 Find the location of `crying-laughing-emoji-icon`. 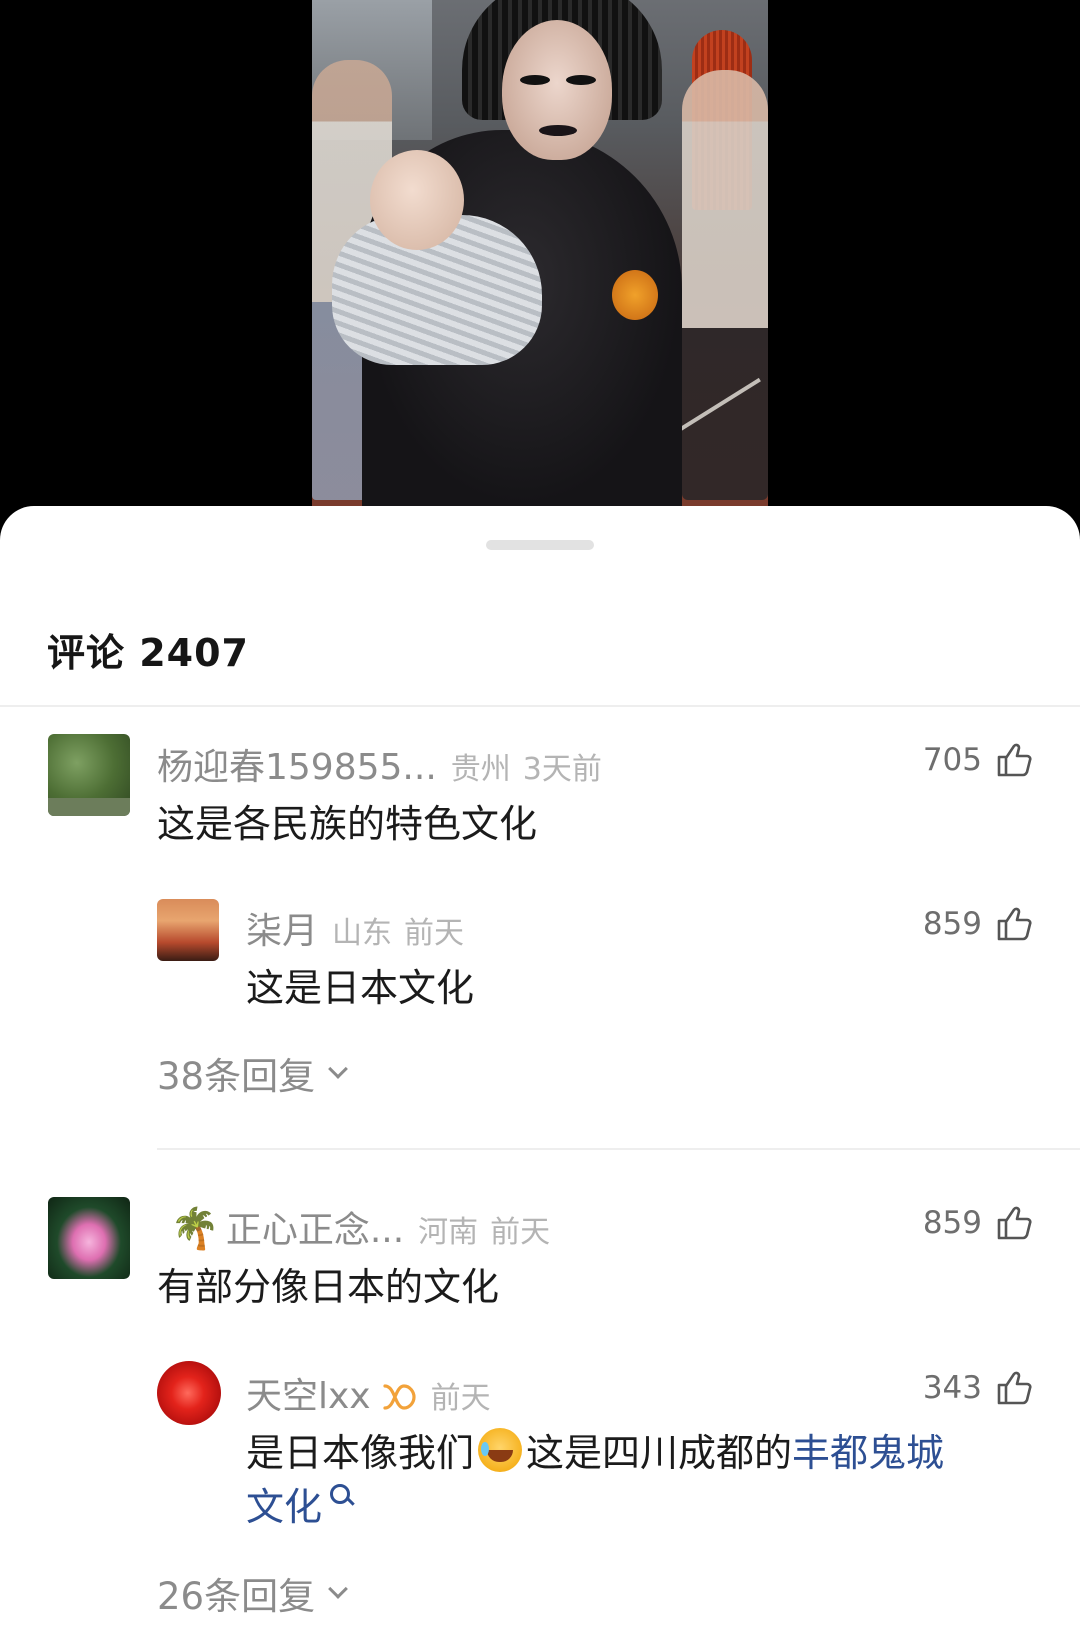

crying-laughing-emoji-icon is located at coordinates (500, 1450).